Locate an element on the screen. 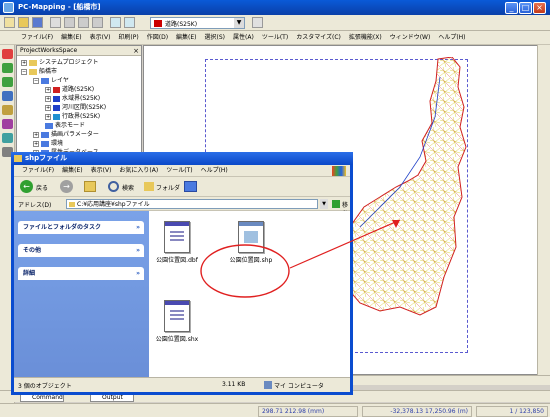 The height and width of the screenshot is (417, 550). annotation-arrow is located at coordinates (345, 244).